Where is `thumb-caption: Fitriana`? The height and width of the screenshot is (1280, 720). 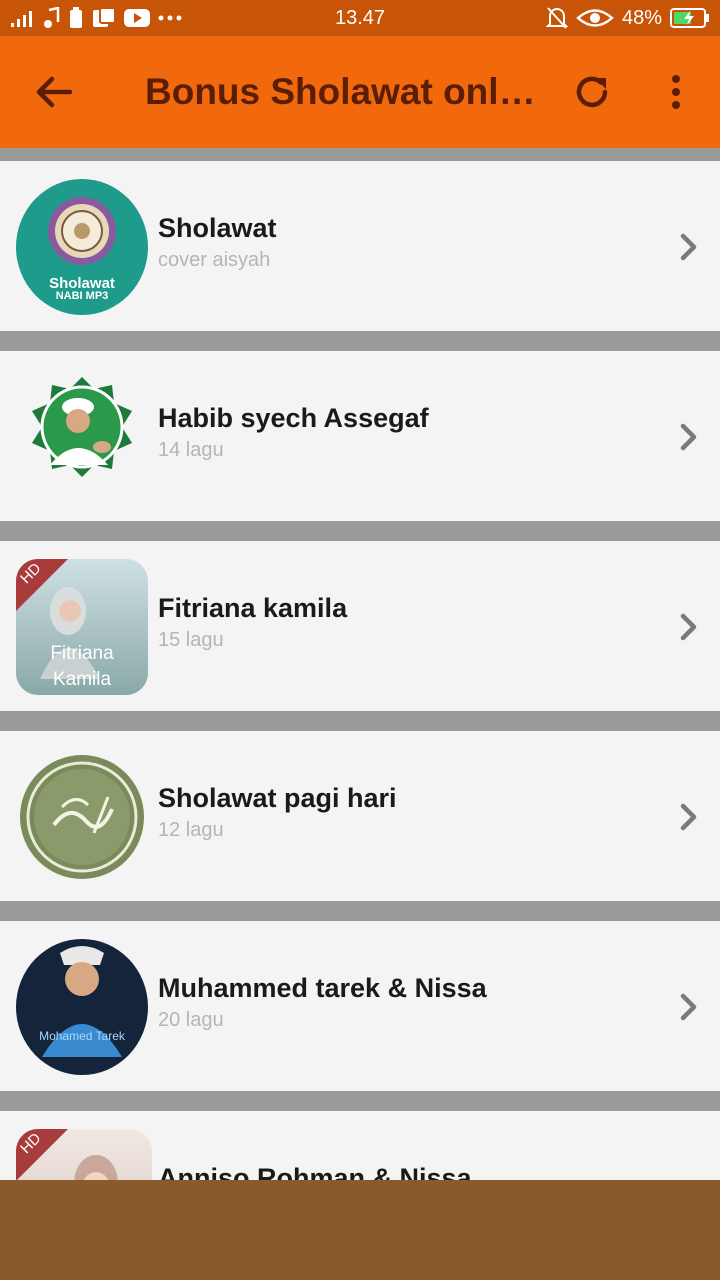
thumb-caption: Fitriana is located at coordinates (82, 653).